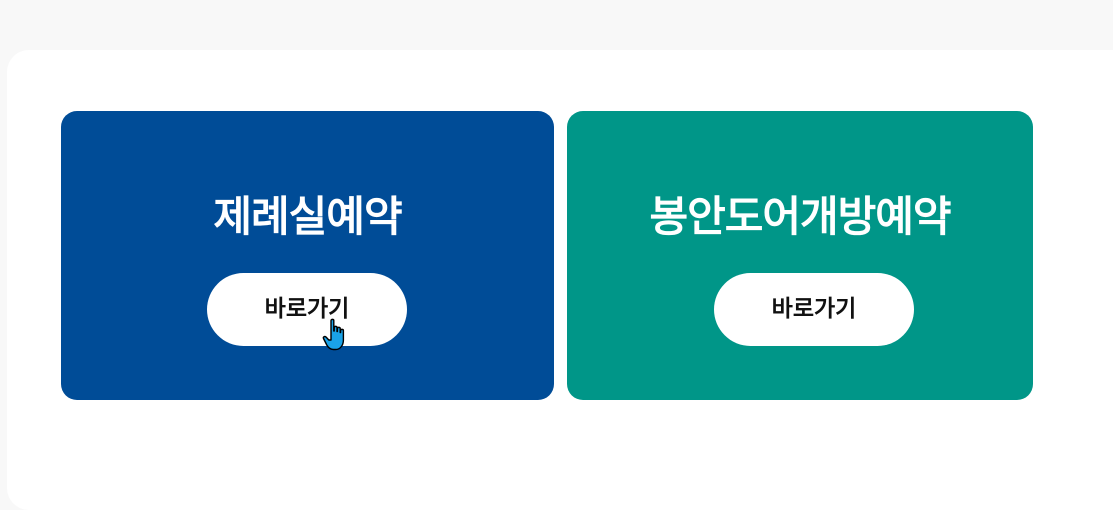 The height and width of the screenshot is (510, 1113). Describe the element at coordinates (307, 309) in the screenshot. I see `memorial-room-go-button: 바로가기` at that location.